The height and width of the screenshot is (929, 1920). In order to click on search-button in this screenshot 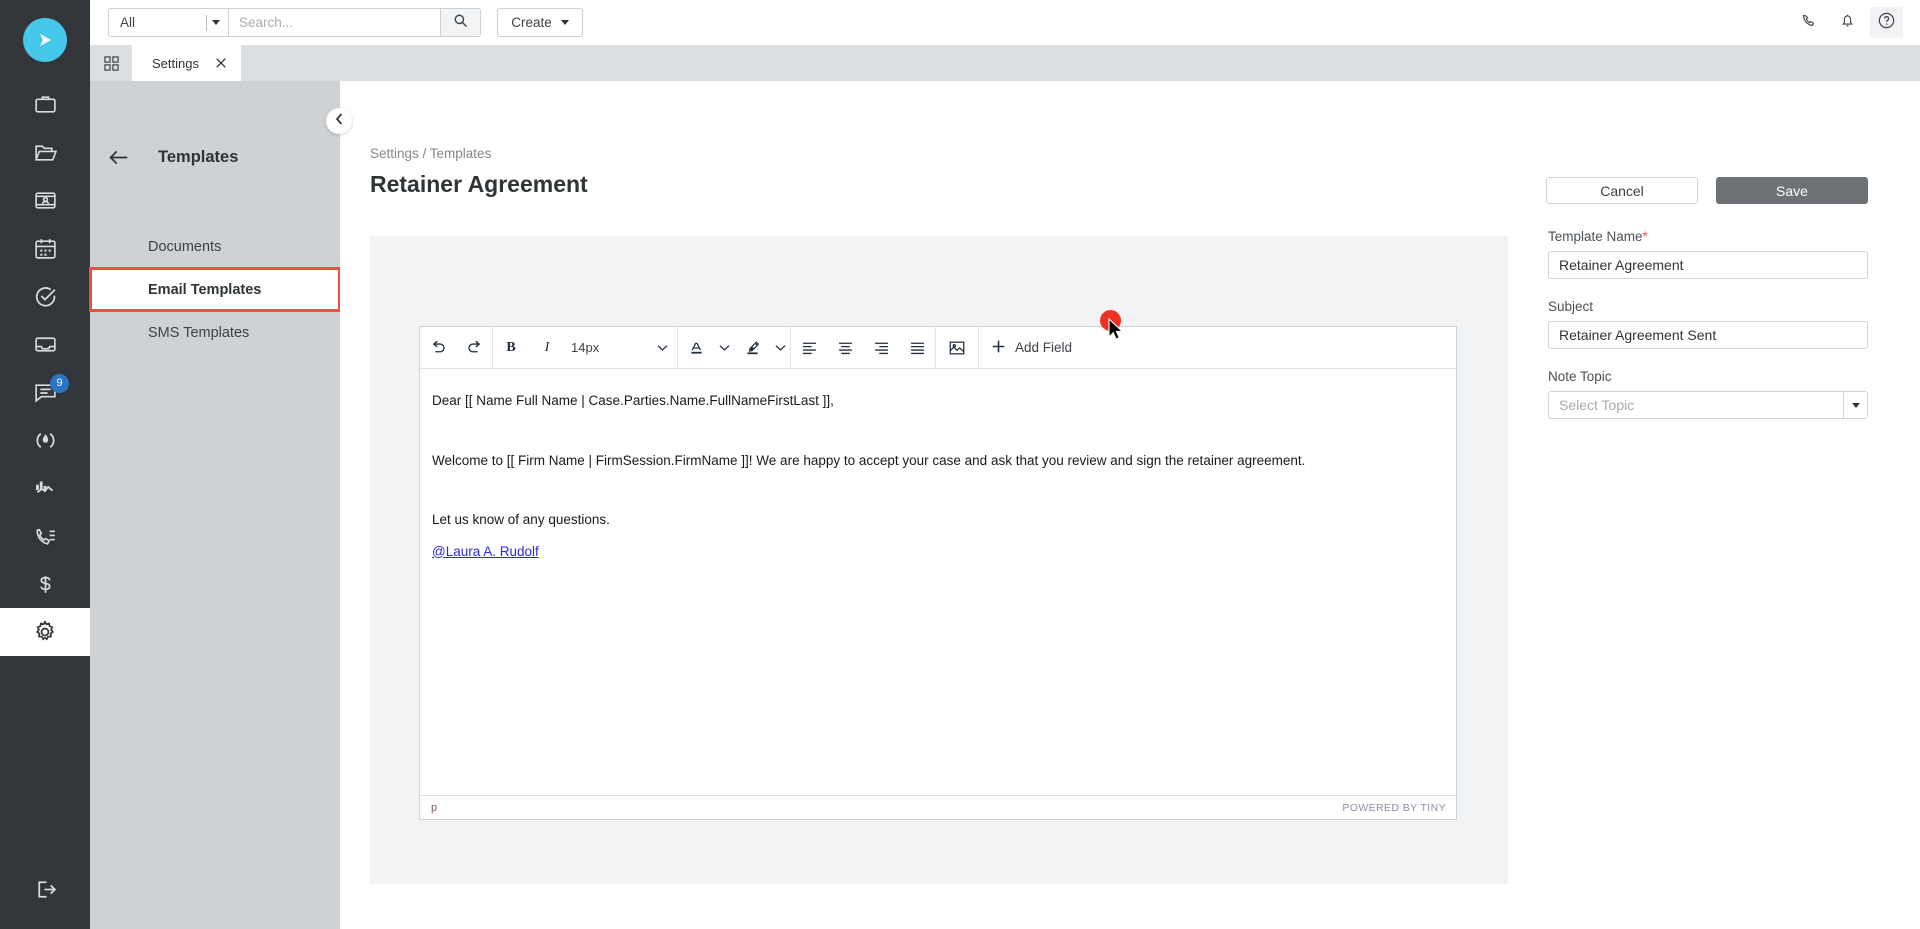, I will do `click(460, 22)`.